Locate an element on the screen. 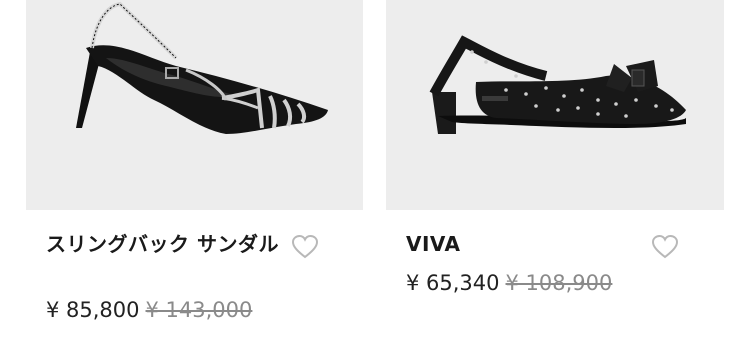 This screenshot has width=750, height=348. slingback-sandal-illustration is located at coordinates (202, 67).